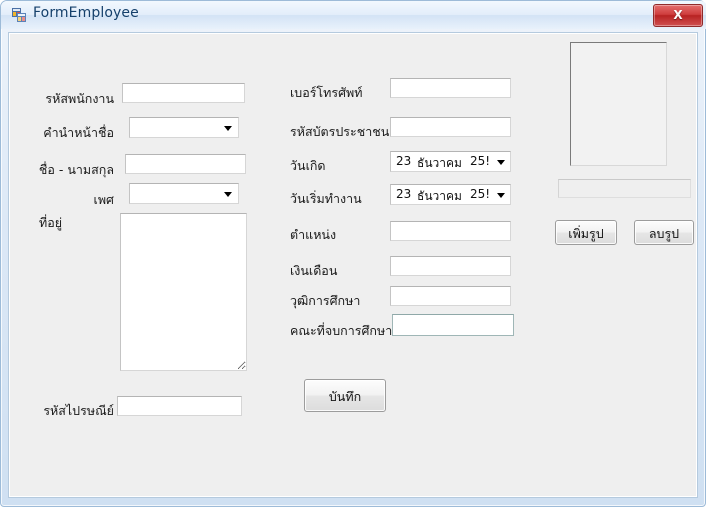  Describe the element at coordinates (103, 199) in the screenshot. I see `label-gender: เพศ` at that location.